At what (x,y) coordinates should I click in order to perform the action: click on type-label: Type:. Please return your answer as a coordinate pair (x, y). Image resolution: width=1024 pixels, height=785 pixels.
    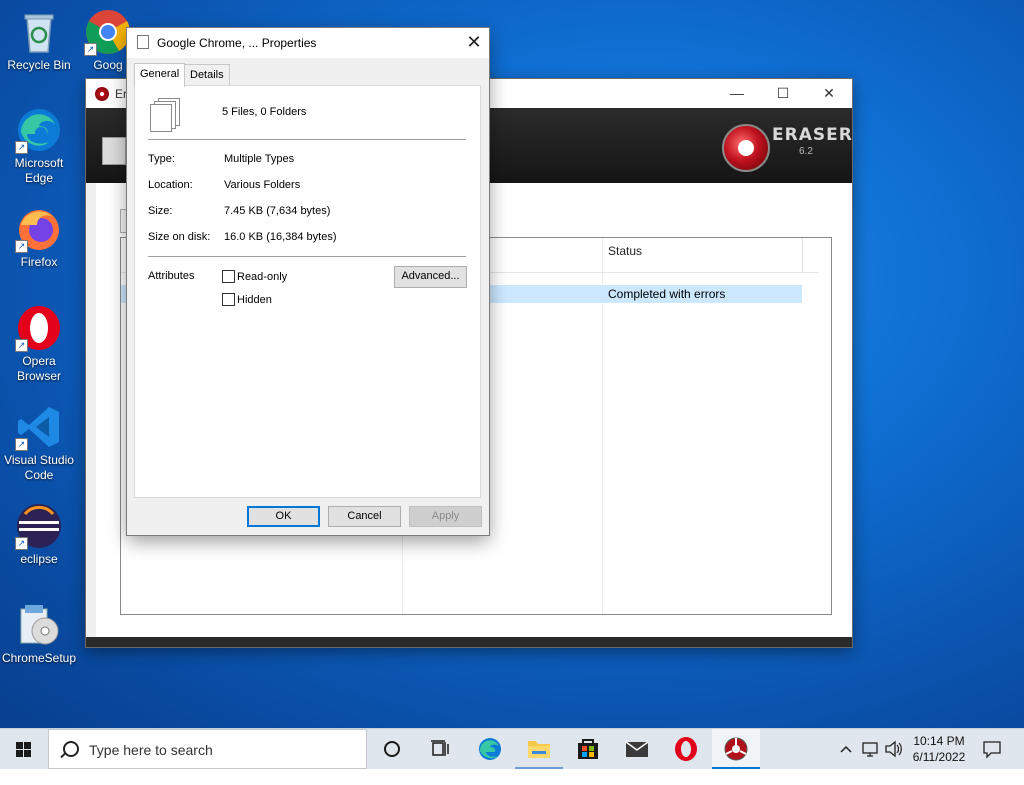
    Looking at the image, I should click on (161, 159).